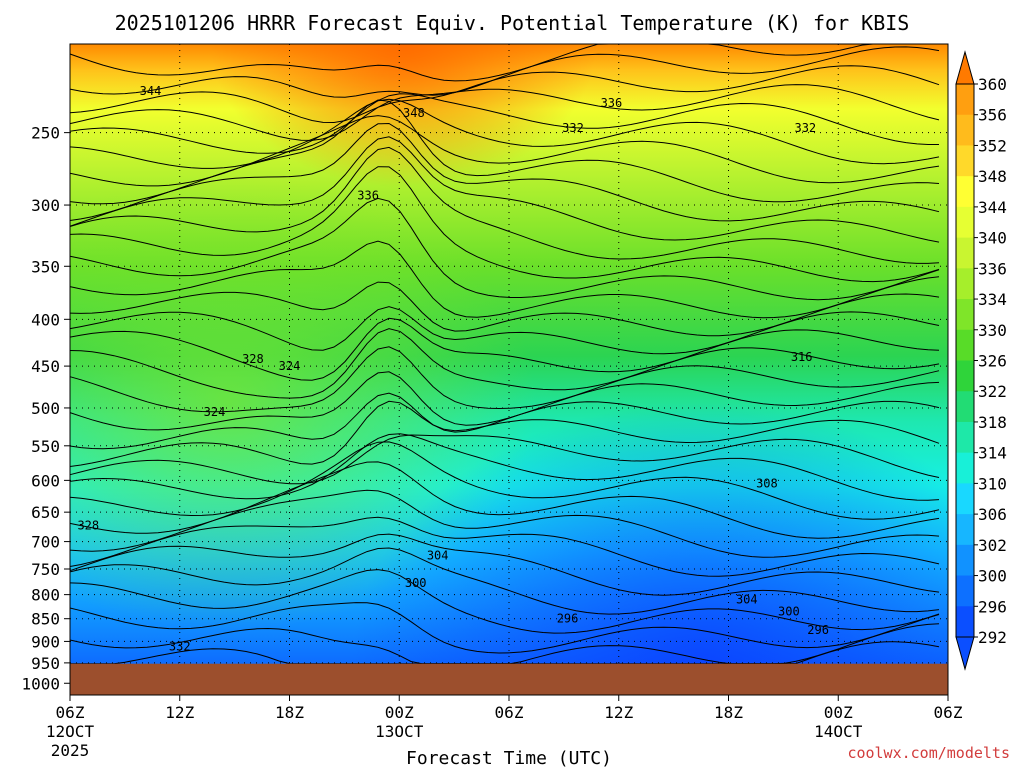  I want to click on colorbar-label: 322, so click(992, 391).